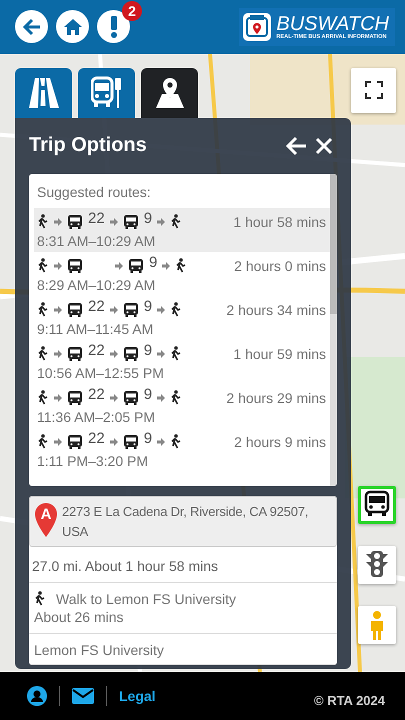 Image resolution: width=405 pixels, height=720 pixels. What do you see at coordinates (95, 329) in the screenshot?
I see `time-range: 9:11 AM–11:45 AM` at bounding box center [95, 329].